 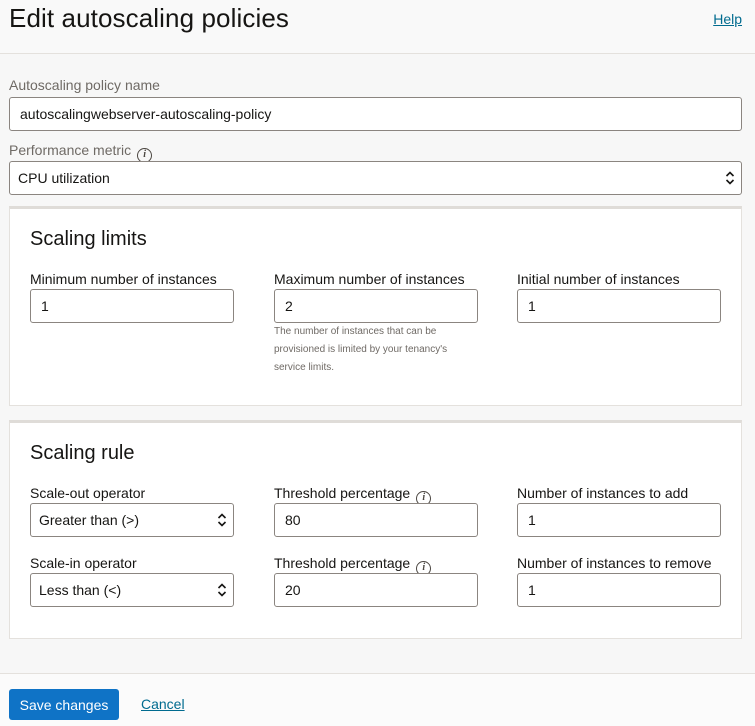 I want to click on page-footer: Save changes Cancel, so click(x=377, y=699).